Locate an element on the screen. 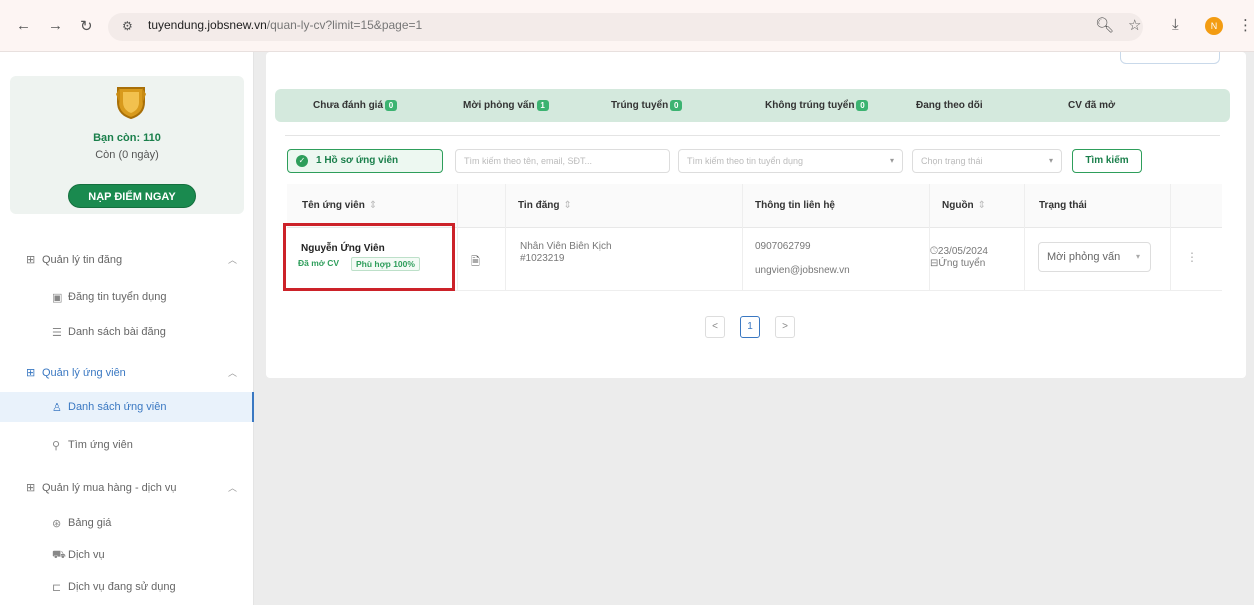  tab-cv-opened: CV đã mở is located at coordinates (1091, 105).